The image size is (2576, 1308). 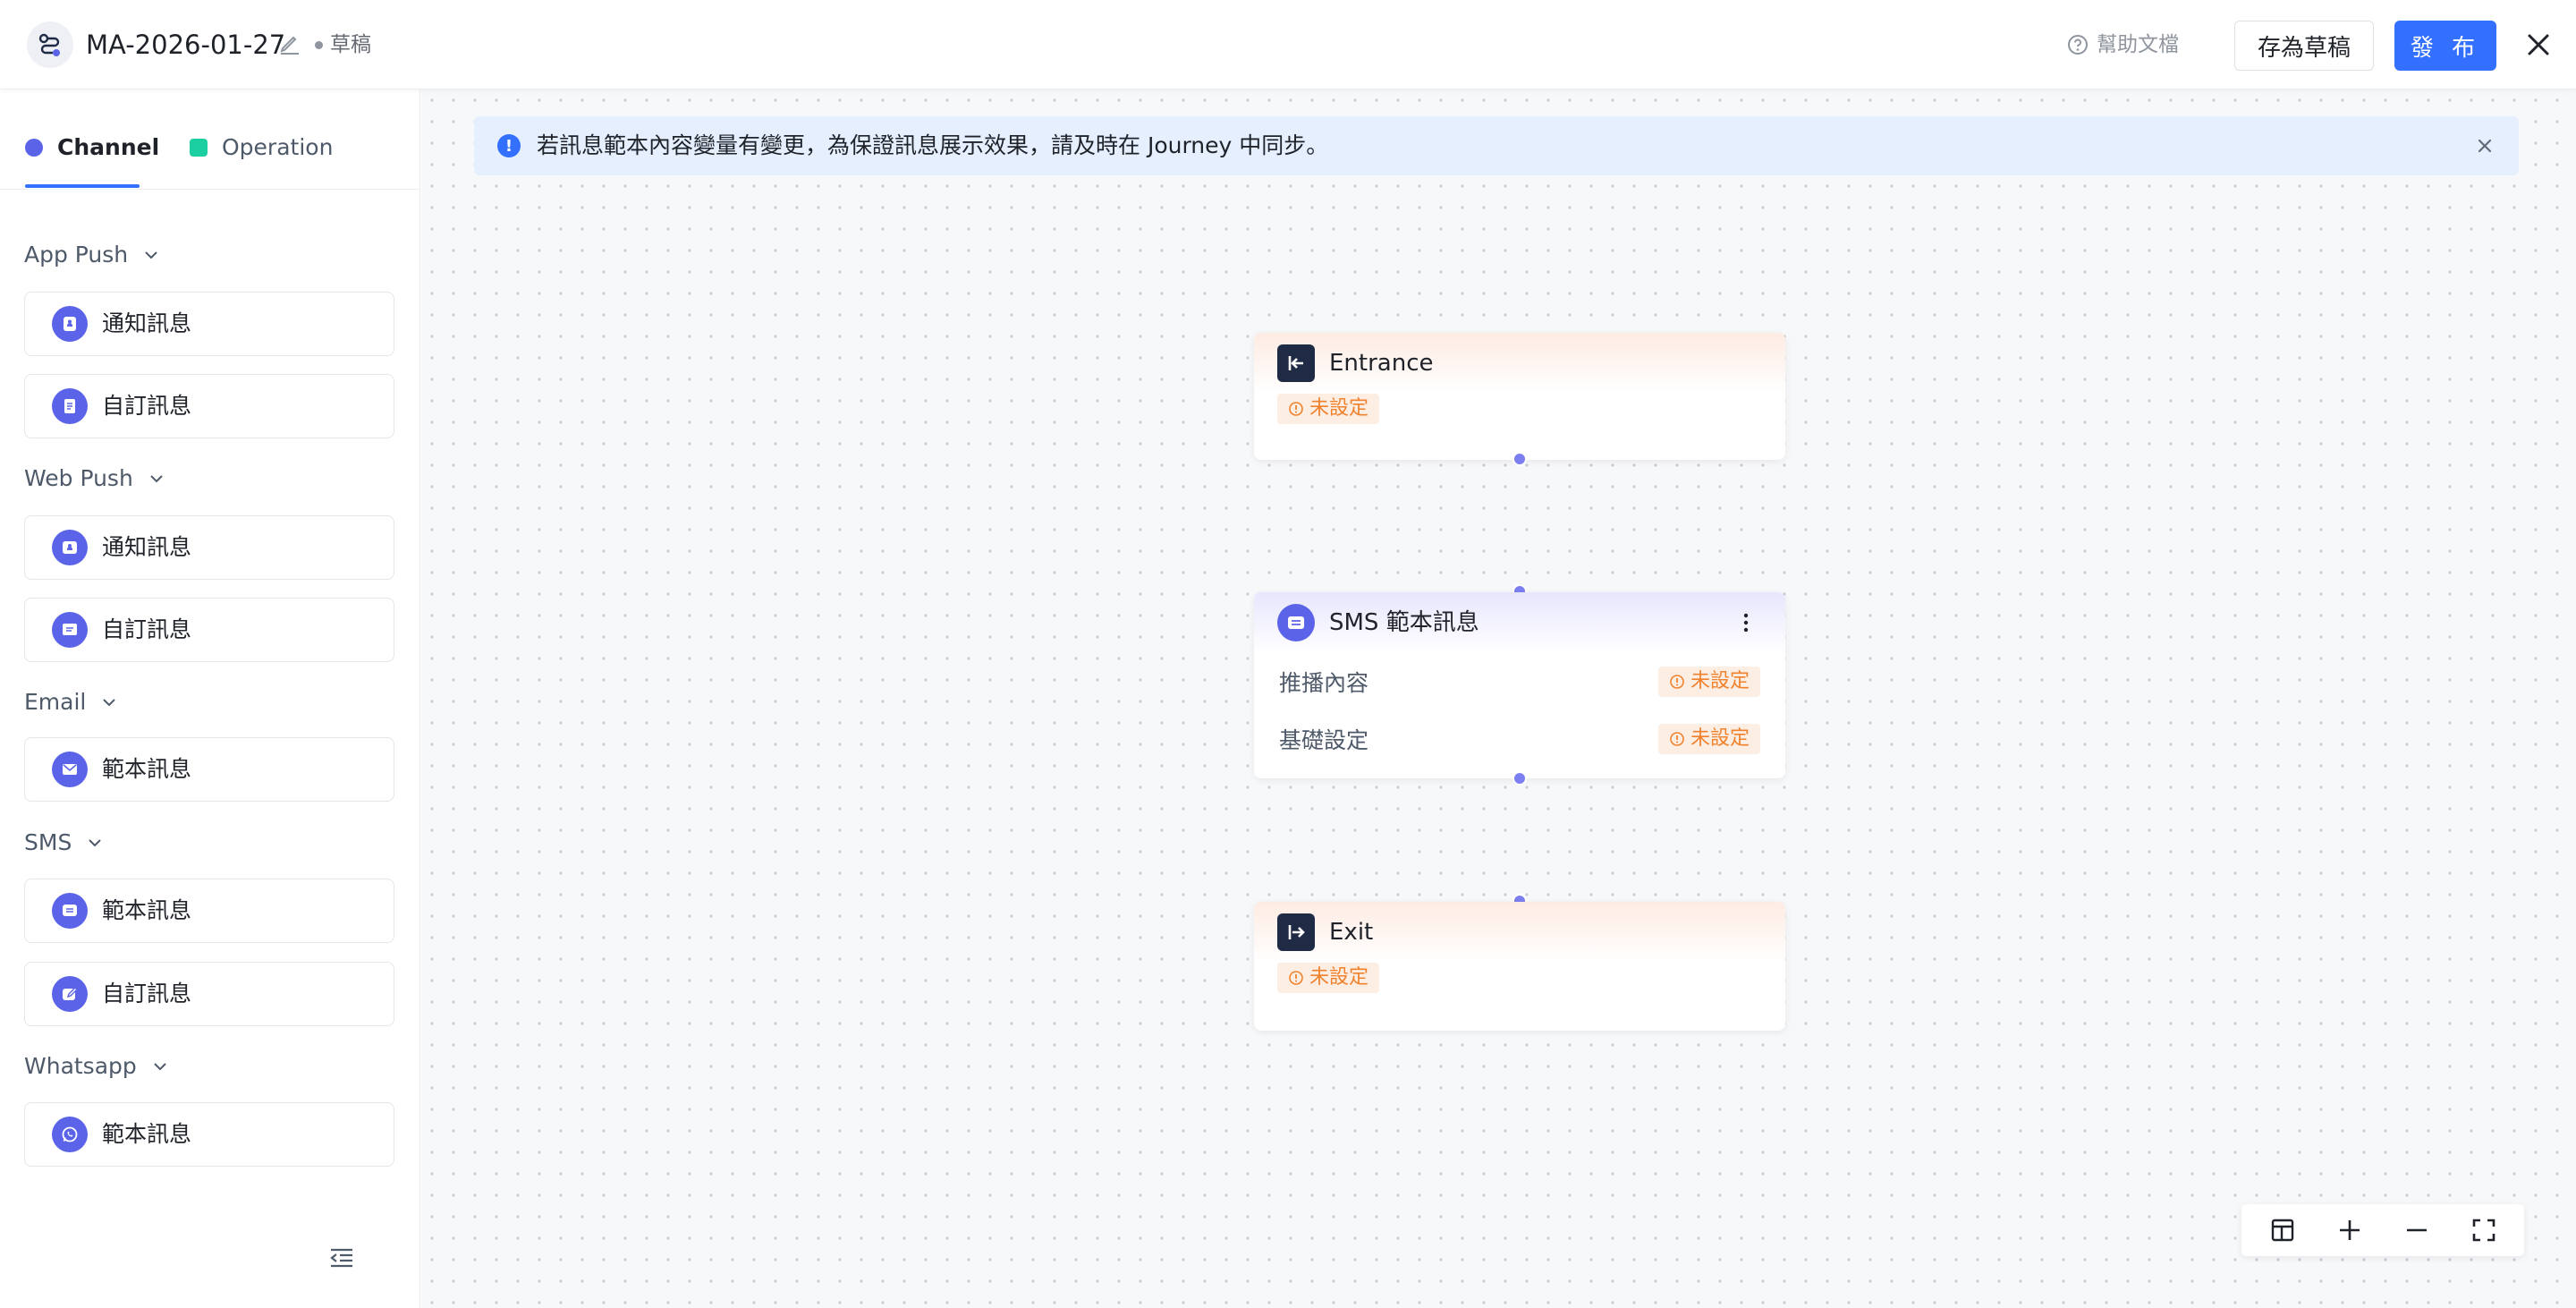 What do you see at coordinates (1296, 363) in the screenshot?
I see `entrance-icon` at bounding box center [1296, 363].